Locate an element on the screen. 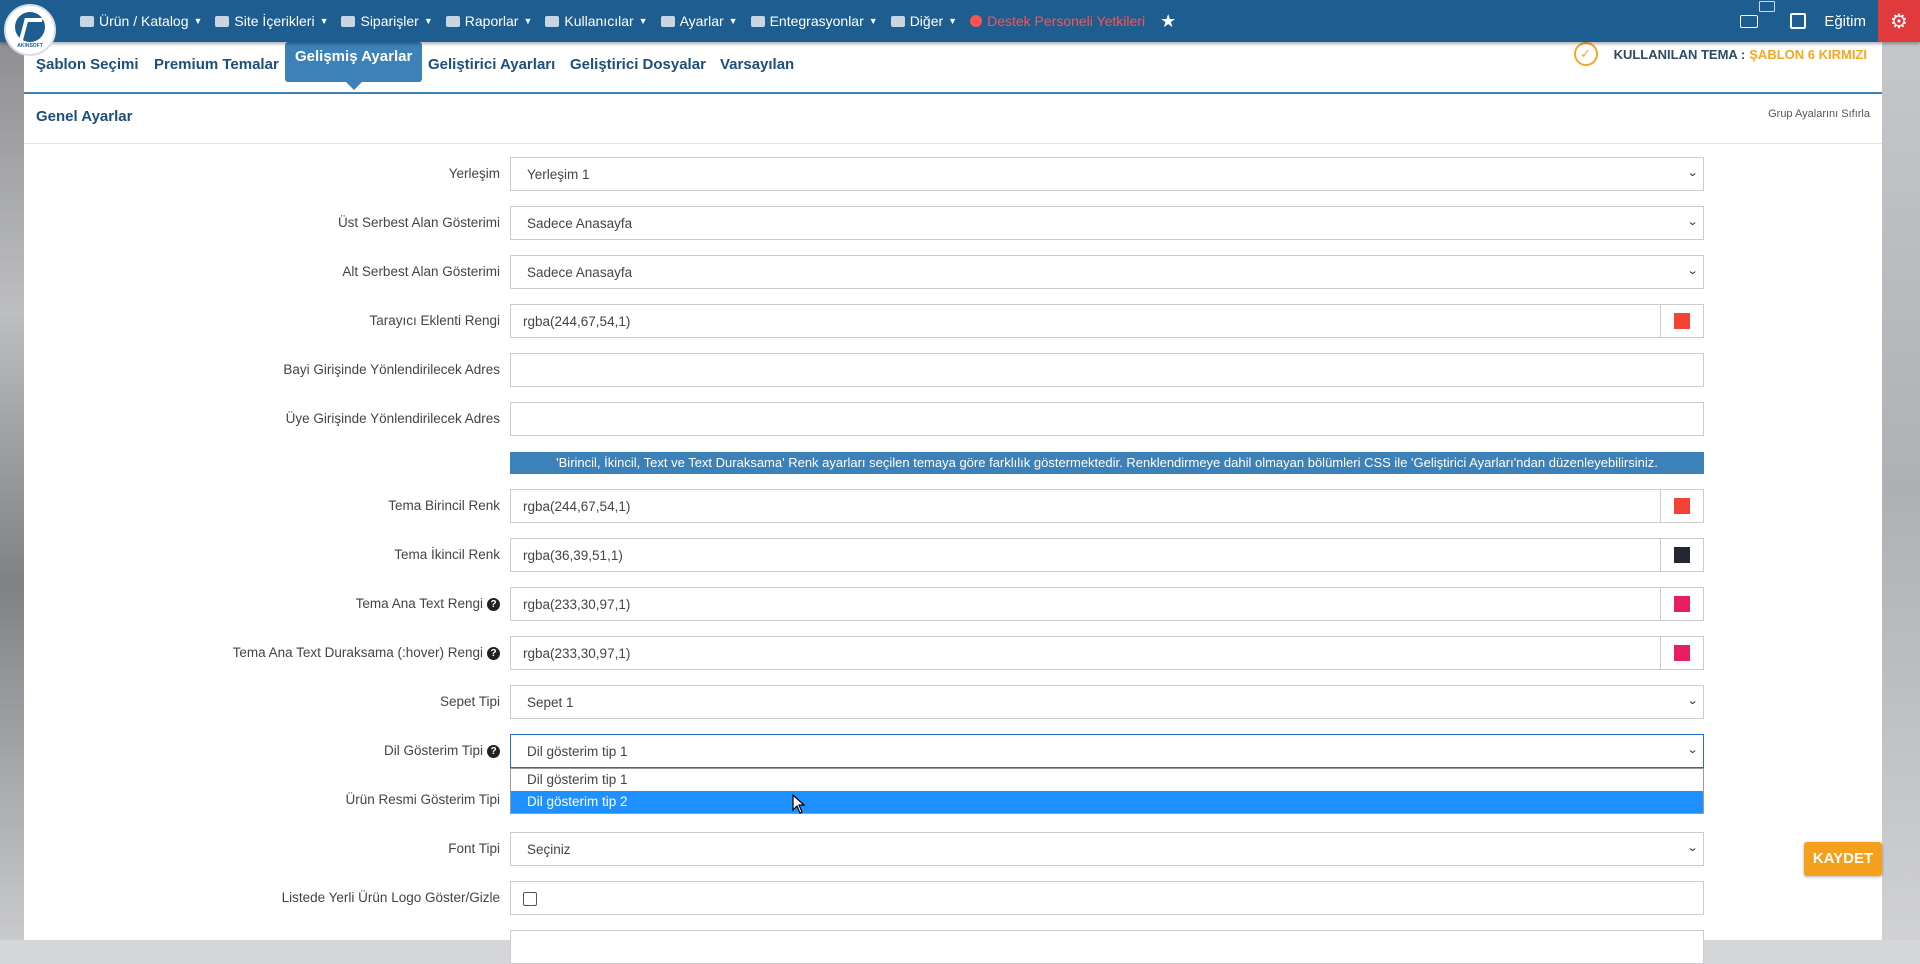 This screenshot has height=964, width=1920. tab-premium-temalar: Premium Temalar is located at coordinates (216, 65).